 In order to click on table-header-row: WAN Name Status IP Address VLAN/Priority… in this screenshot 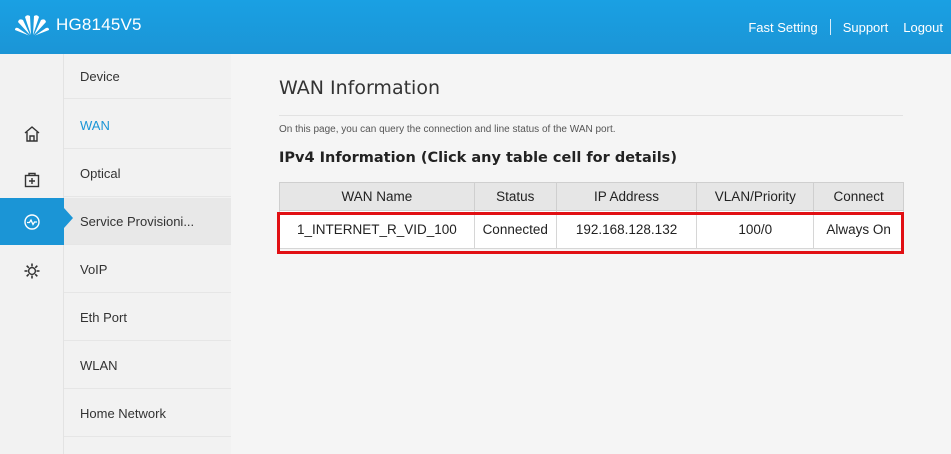, I will do `click(591, 196)`.